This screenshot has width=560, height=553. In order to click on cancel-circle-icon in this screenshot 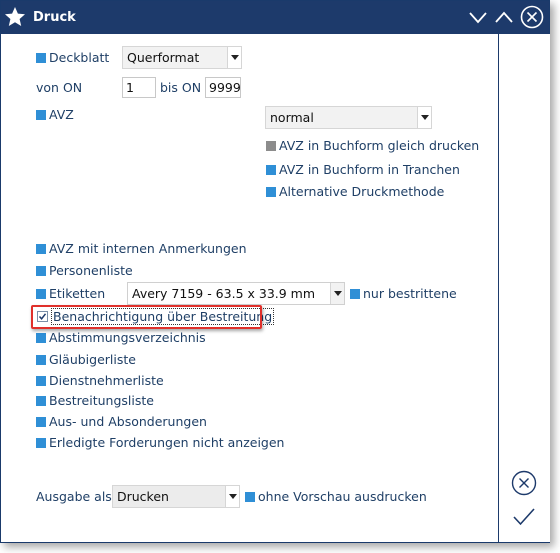, I will do `click(524, 483)`.